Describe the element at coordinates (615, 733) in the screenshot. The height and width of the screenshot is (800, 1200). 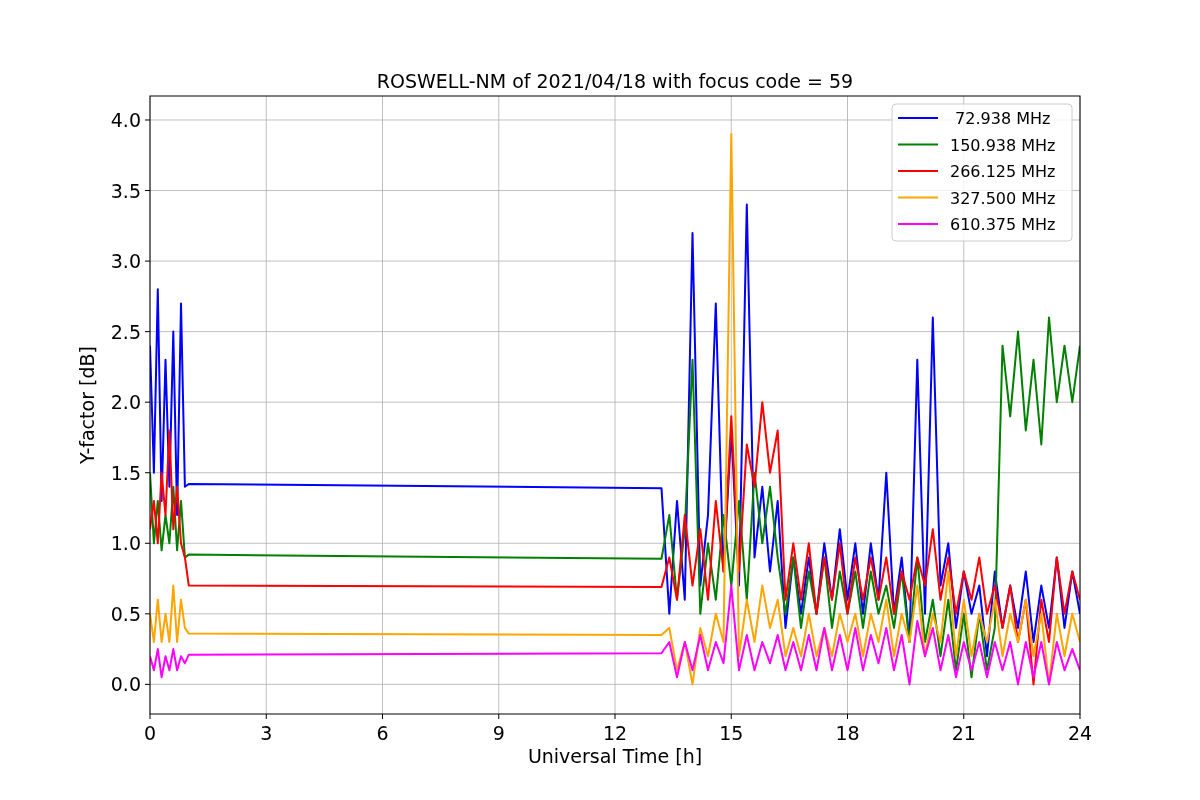
I see `tick-label: 12` at that location.